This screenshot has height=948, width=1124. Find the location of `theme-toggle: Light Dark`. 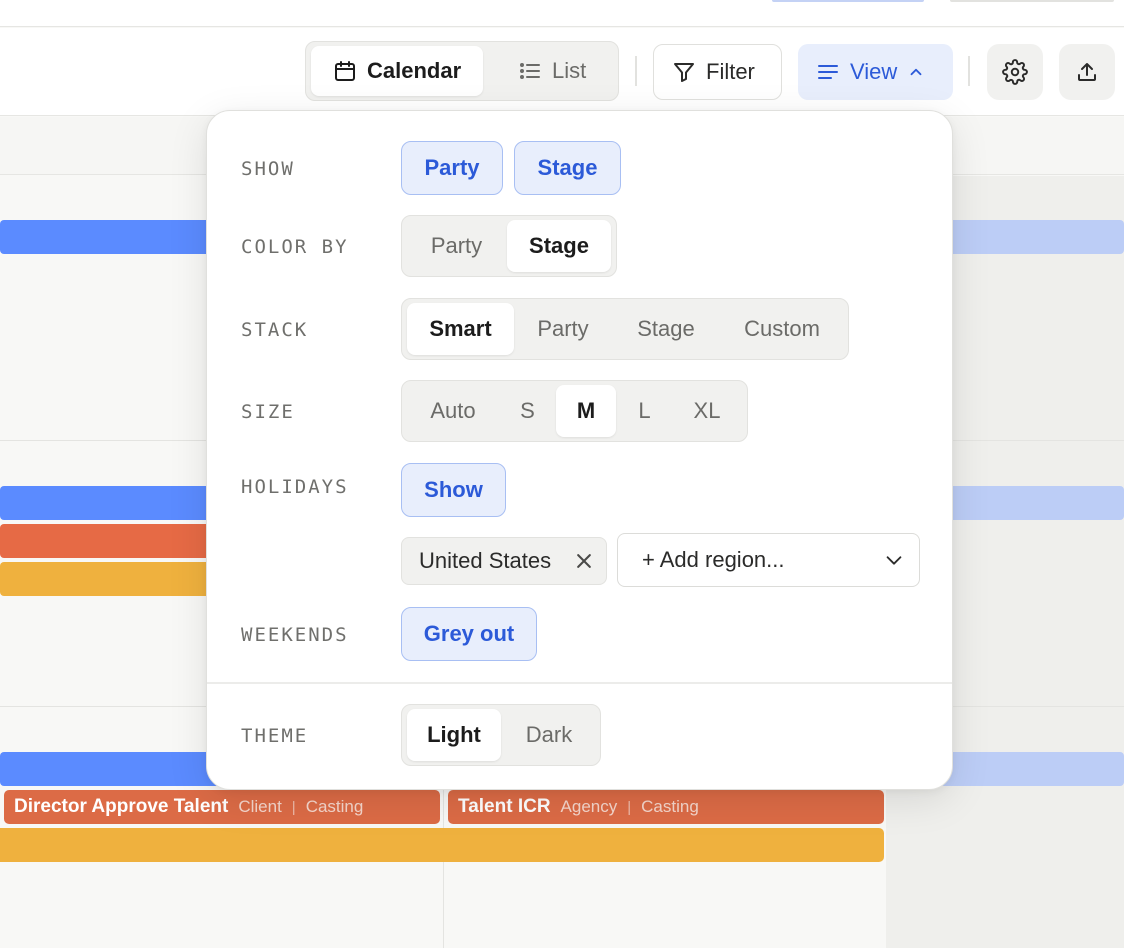

theme-toggle: Light Dark is located at coordinates (501, 735).